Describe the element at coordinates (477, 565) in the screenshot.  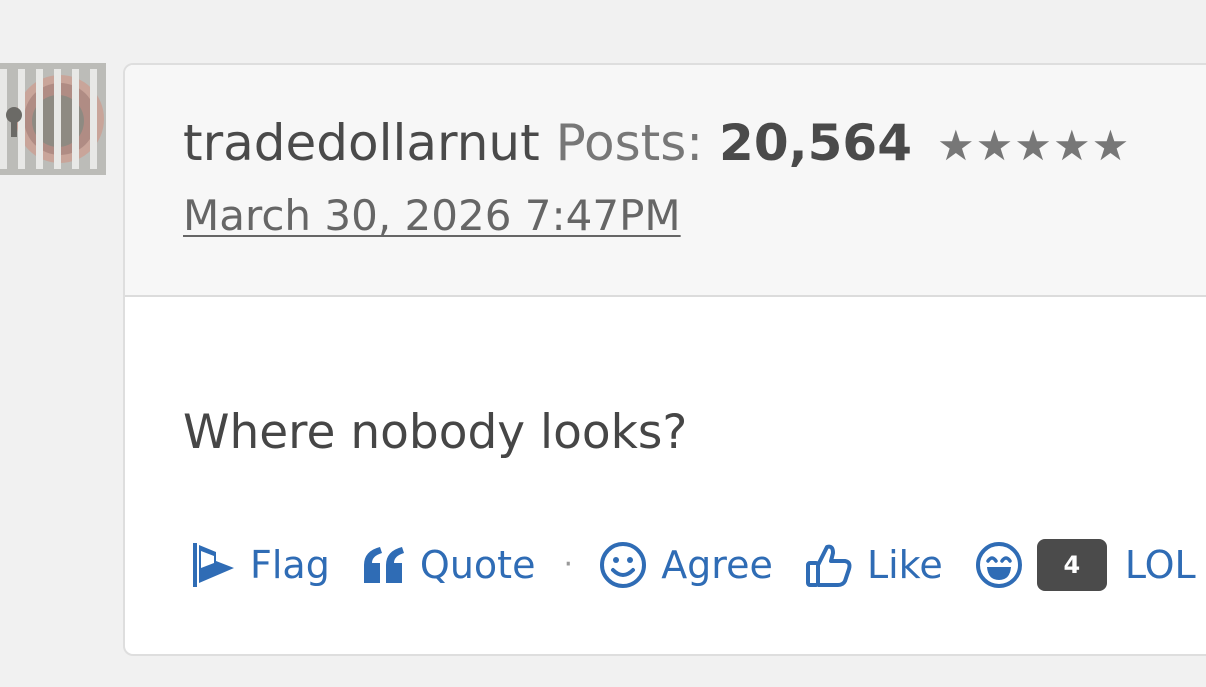
I see `quote-label: Quote` at that location.